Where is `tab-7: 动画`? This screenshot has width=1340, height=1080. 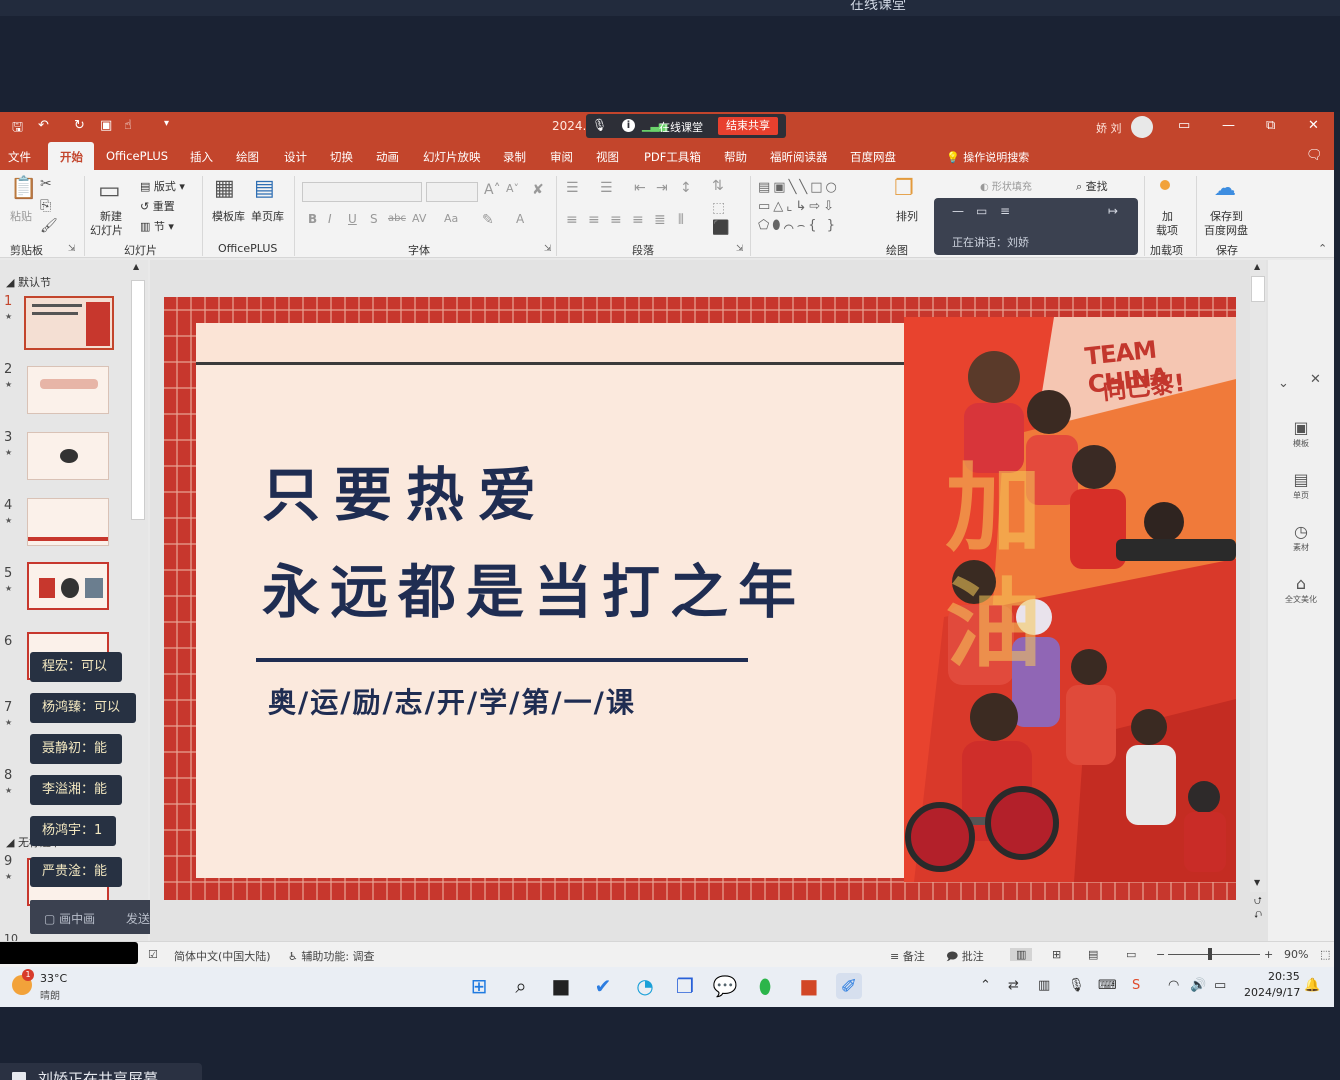
tab-7: 动画 is located at coordinates (387, 157).